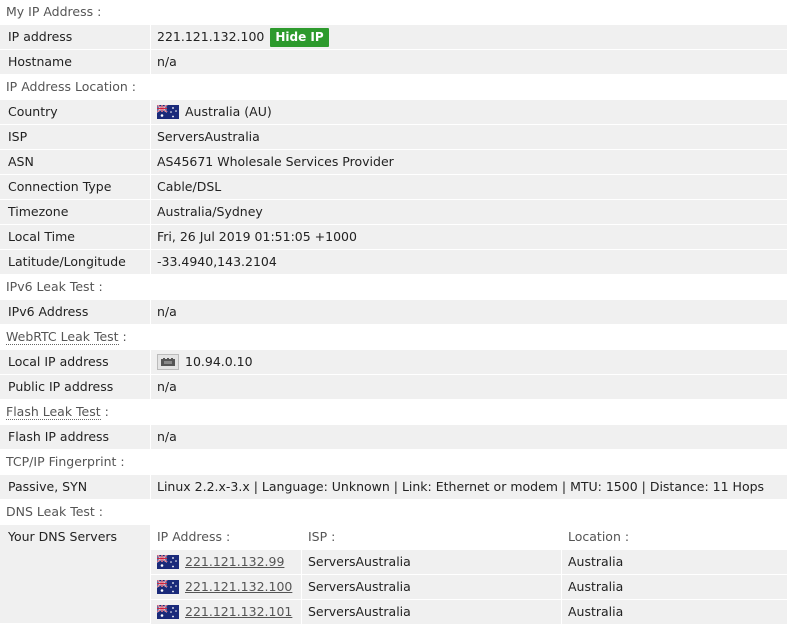 The height and width of the screenshot is (625, 787). Describe the element at coordinates (469, 112) in the screenshot. I see `row-value: Australia (AU)` at that location.